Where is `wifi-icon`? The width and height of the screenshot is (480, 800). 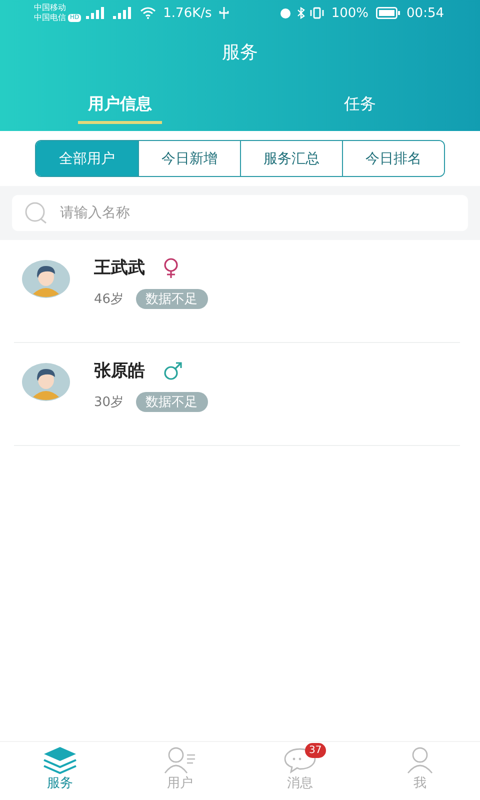
wifi-icon is located at coordinates (148, 13).